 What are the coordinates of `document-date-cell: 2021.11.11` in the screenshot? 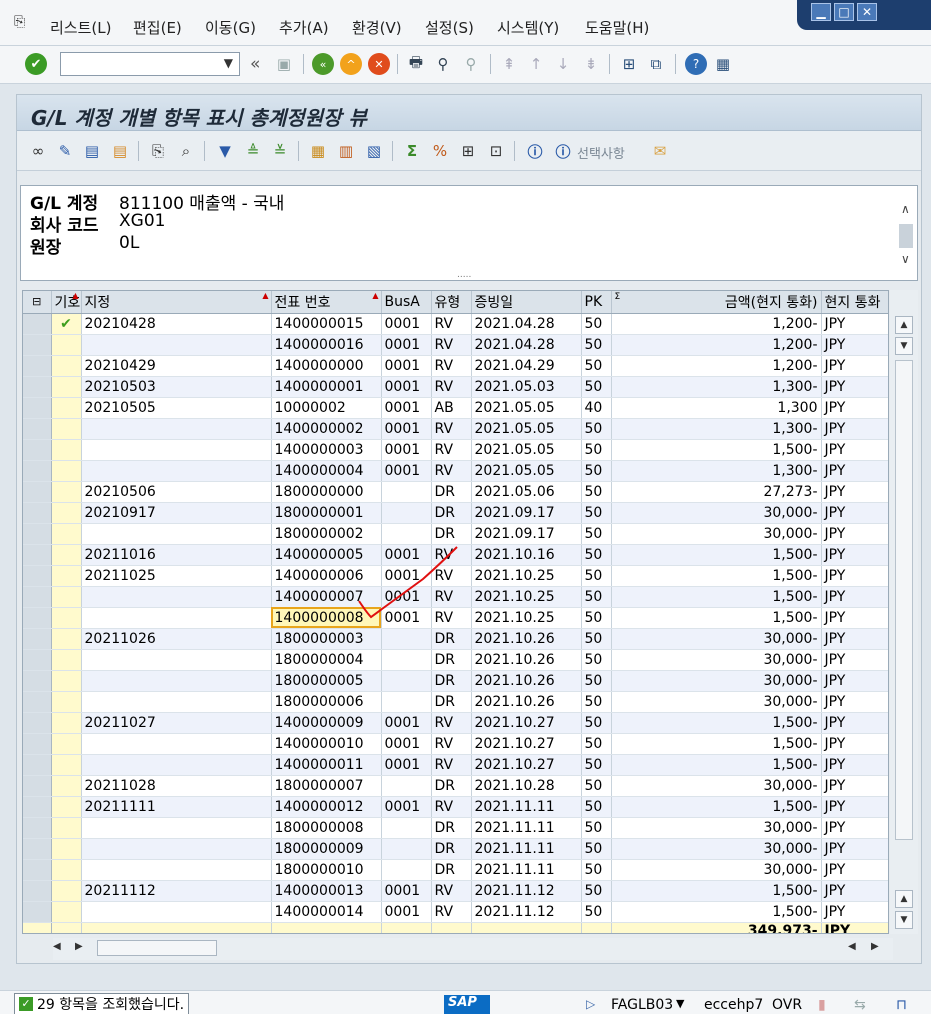 It's located at (526, 849).